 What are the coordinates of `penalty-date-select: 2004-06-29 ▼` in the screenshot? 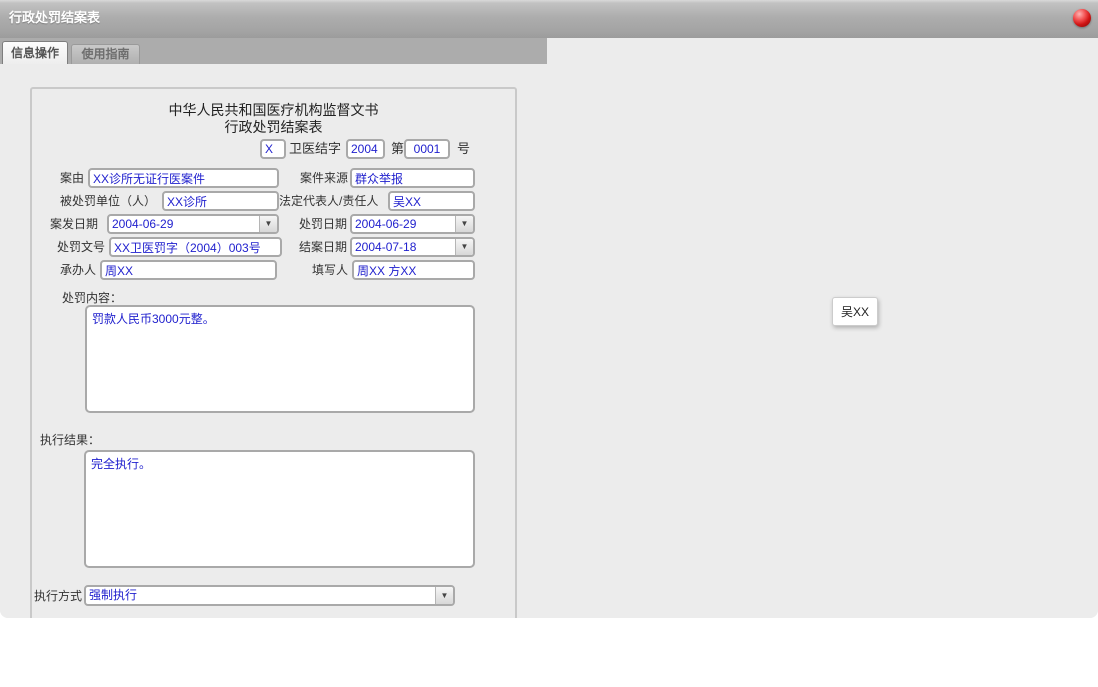 It's located at (412, 224).